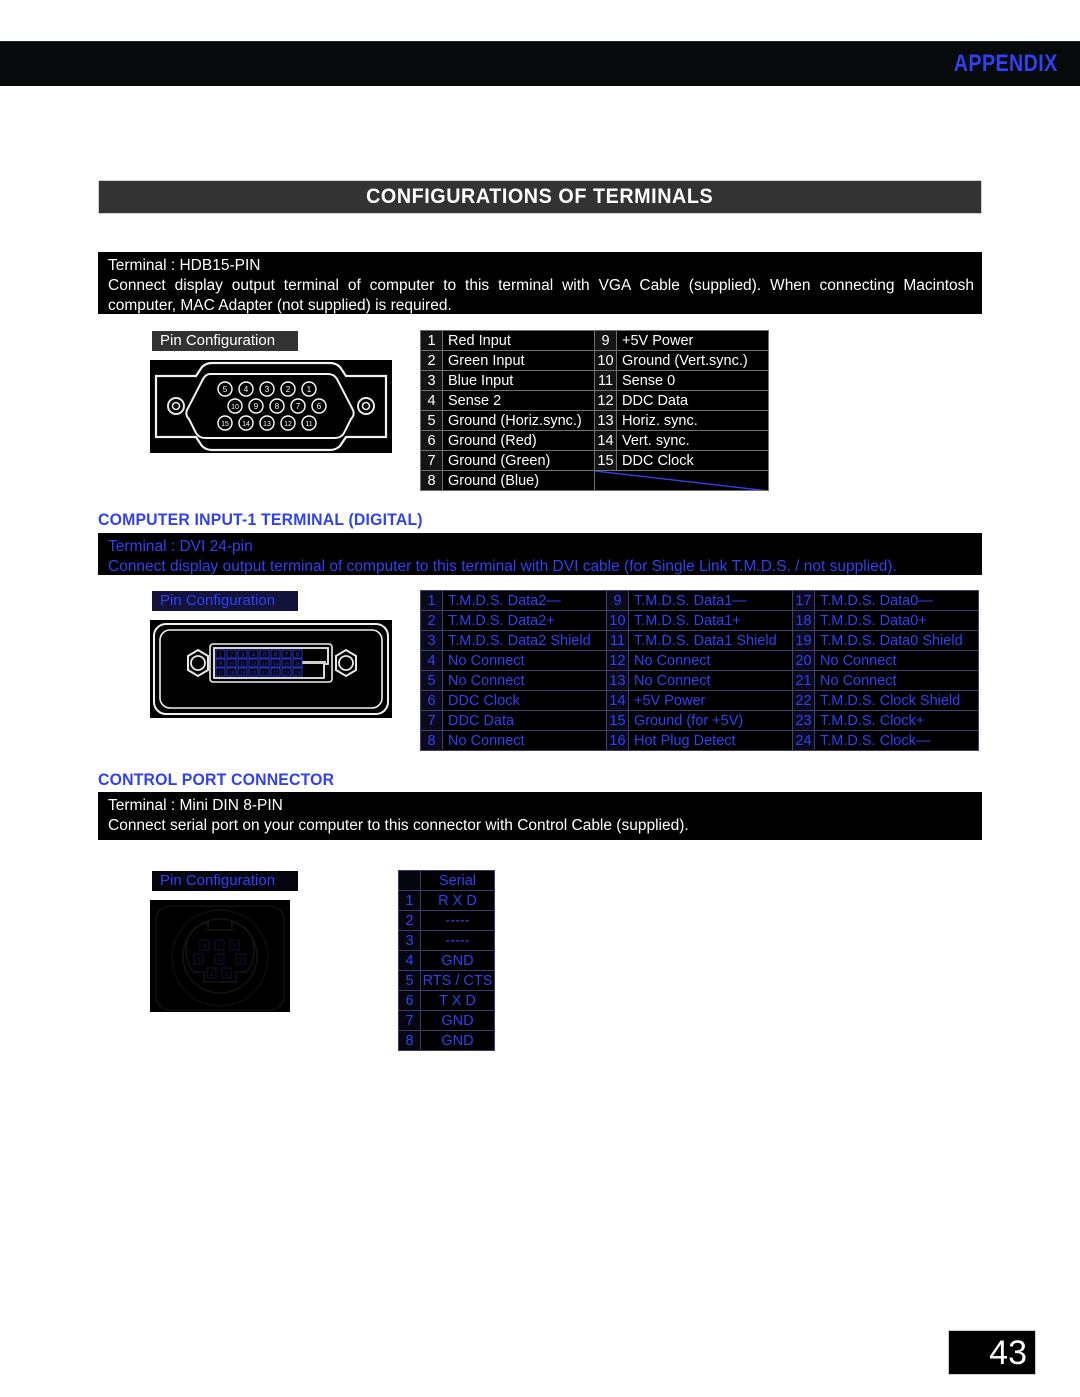 The image size is (1080, 1397). Describe the element at coordinates (710, 600) in the screenshot. I see `pin-signal: T.M.D.S. Data1—` at that location.